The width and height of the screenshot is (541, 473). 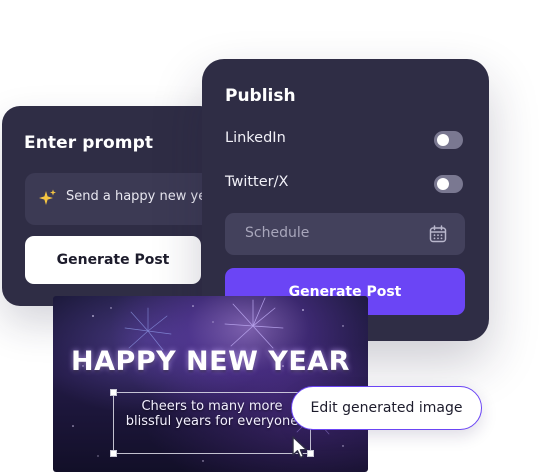 I want to click on publish-title: Publish, so click(x=260, y=96).